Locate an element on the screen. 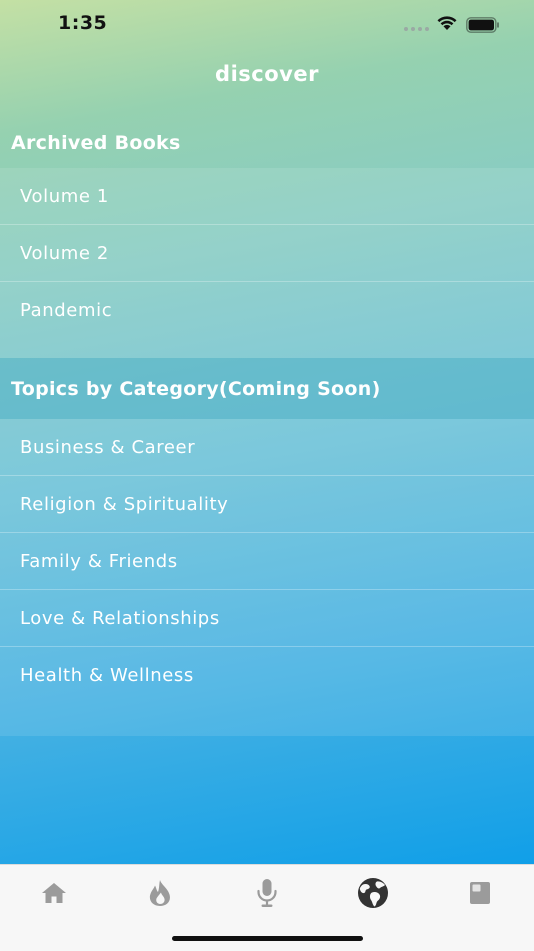 This screenshot has width=534, height=951. tab-microphone is located at coordinates (267, 893).